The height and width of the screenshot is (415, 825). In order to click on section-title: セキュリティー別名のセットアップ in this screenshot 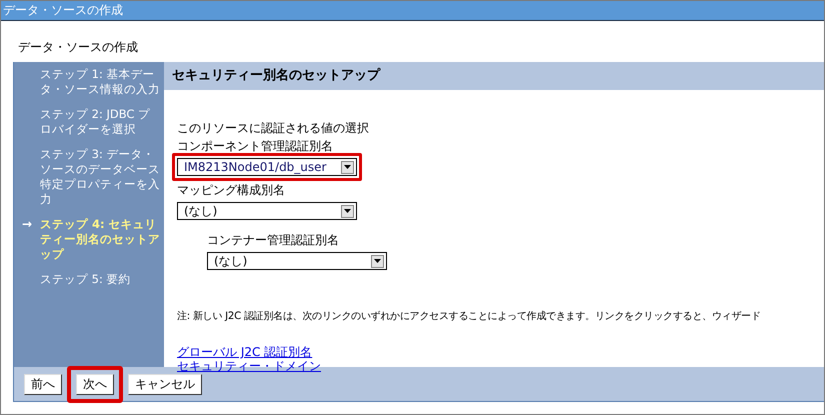, I will do `click(276, 75)`.